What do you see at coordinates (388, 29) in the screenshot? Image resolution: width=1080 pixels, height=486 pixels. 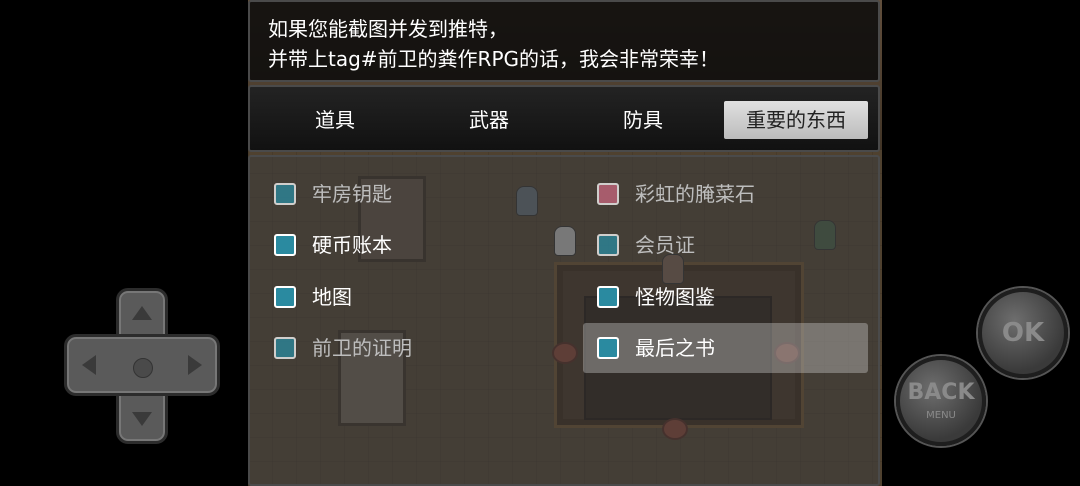 I see `help-message-line1: 如果您能截图并发到推特，` at bounding box center [388, 29].